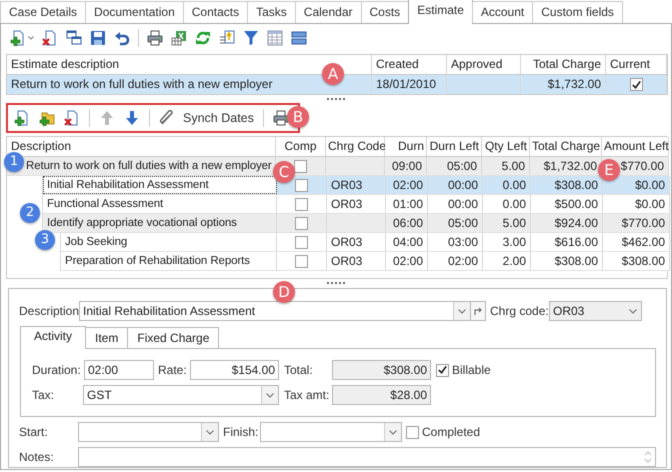  I want to click on down-arrow-icon, so click(132, 118).